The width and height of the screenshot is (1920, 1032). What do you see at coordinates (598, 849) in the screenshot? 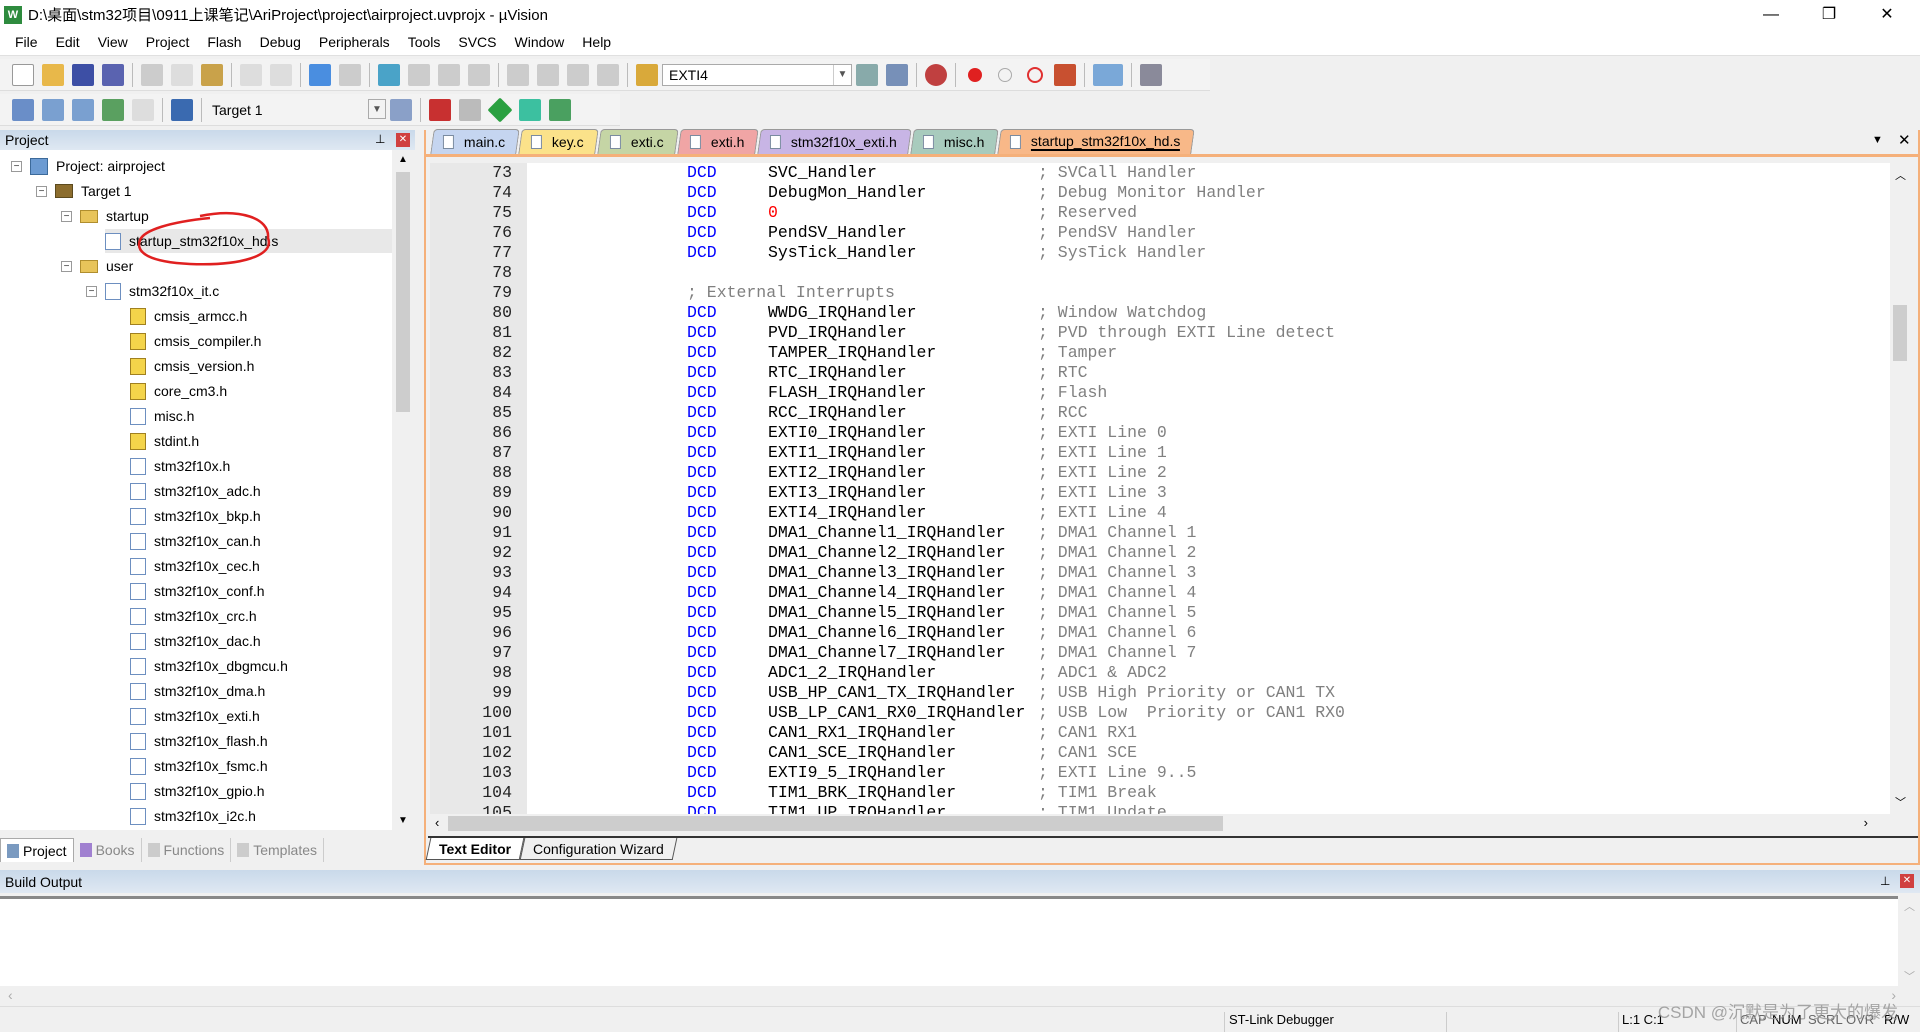
I see `tab-configuration-wizard: Configuration Wizard` at bounding box center [598, 849].